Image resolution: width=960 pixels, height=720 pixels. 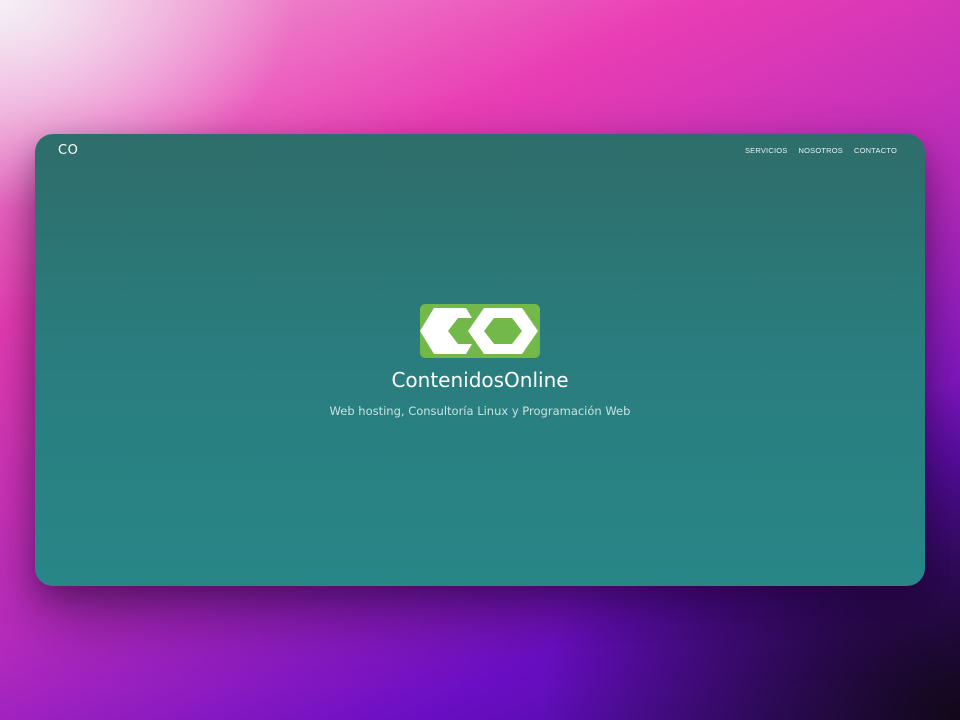 I want to click on co-hexagon-logo-icon, so click(x=480, y=331).